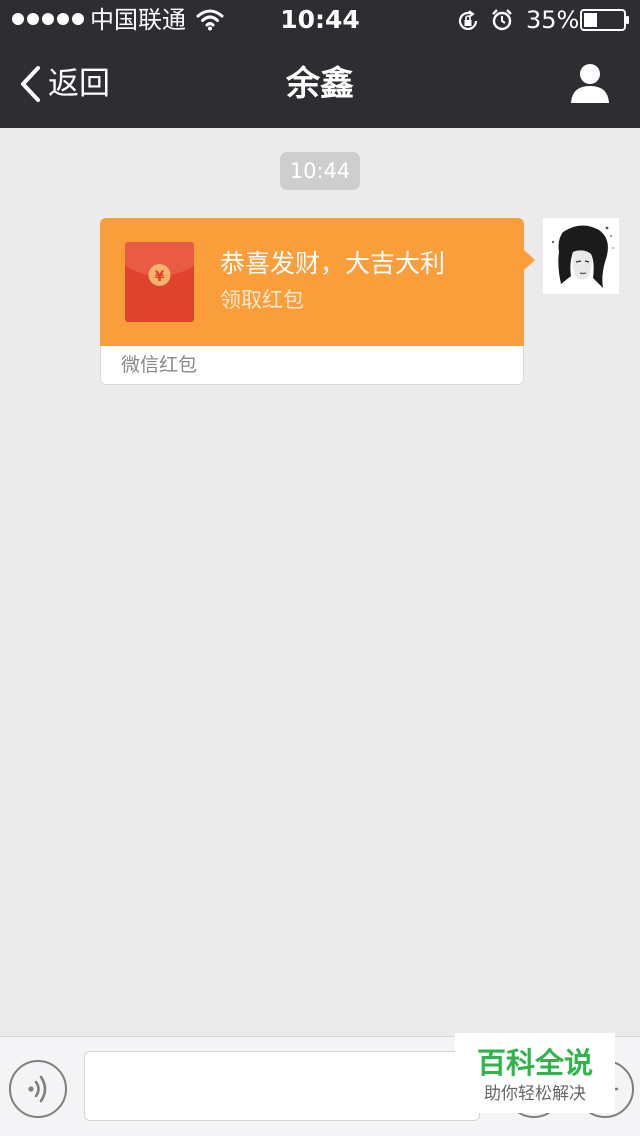 The image size is (640, 1136). Describe the element at coordinates (320, 20) in the screenshot. I see `status-bar: 中国联通 10:44 35%` at that location.